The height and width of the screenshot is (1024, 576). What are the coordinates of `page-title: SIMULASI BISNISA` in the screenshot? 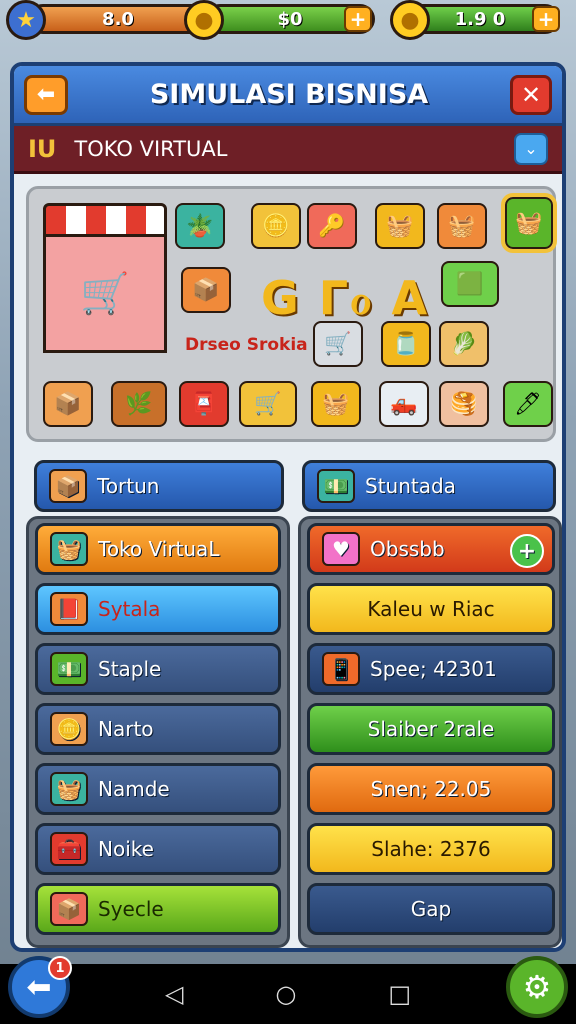 It's located at (289, 94).